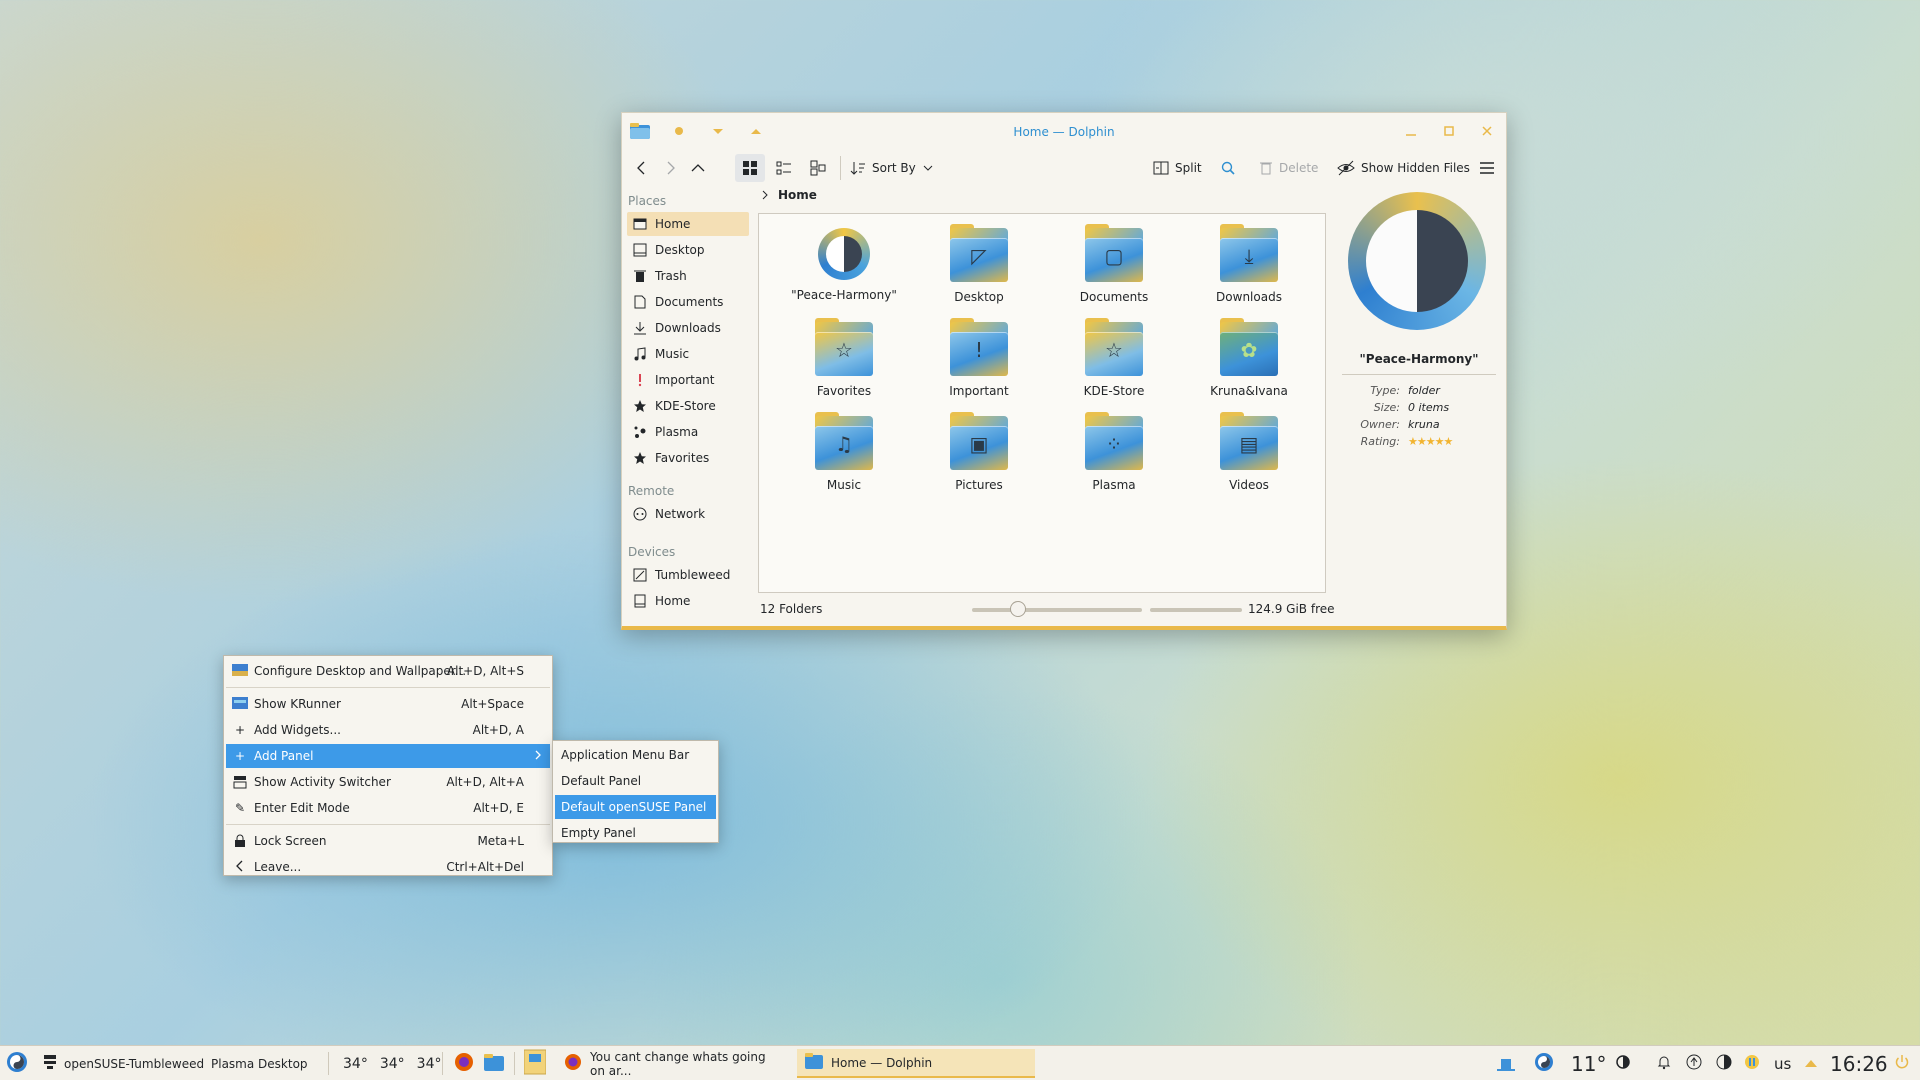  What do you see at coordinates (464, 1063) in the screenshot?
I see `firefox-launcher` at bounding box center [464, 1063].